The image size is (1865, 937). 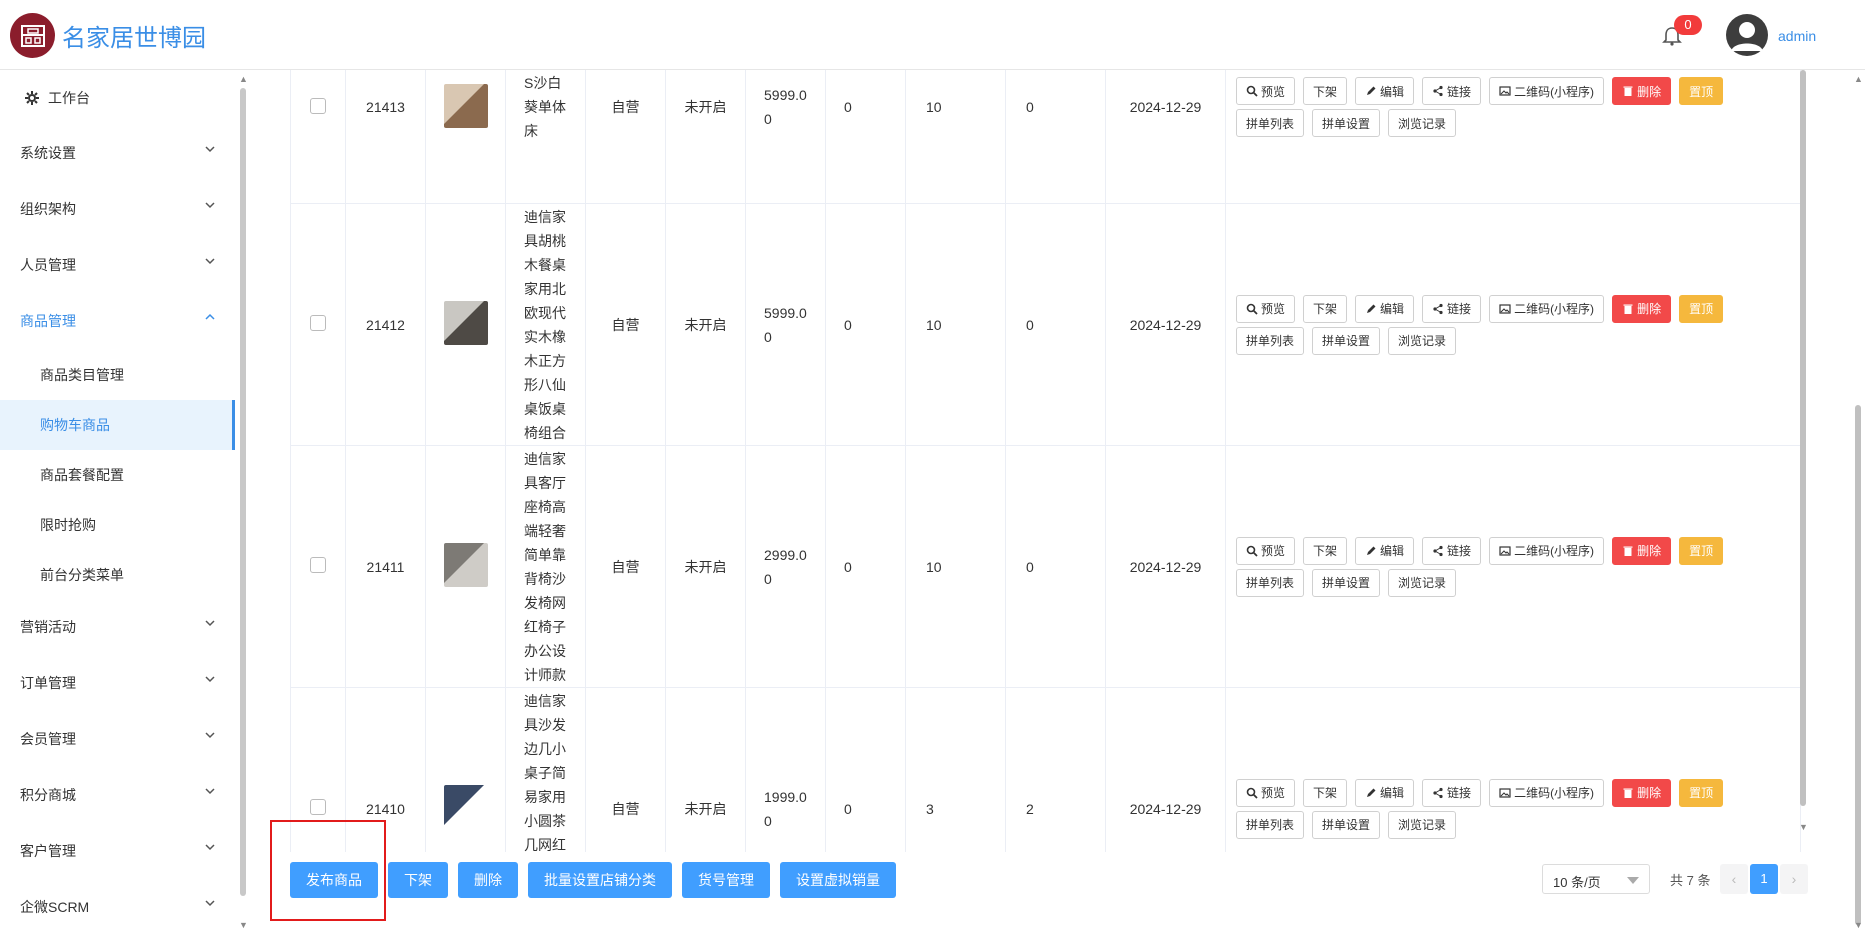 What do you see at coordinates (117, 265) in the screenshot?
I see `sidebar-item-staff: 人员管理` at bounding box center [117, 265].